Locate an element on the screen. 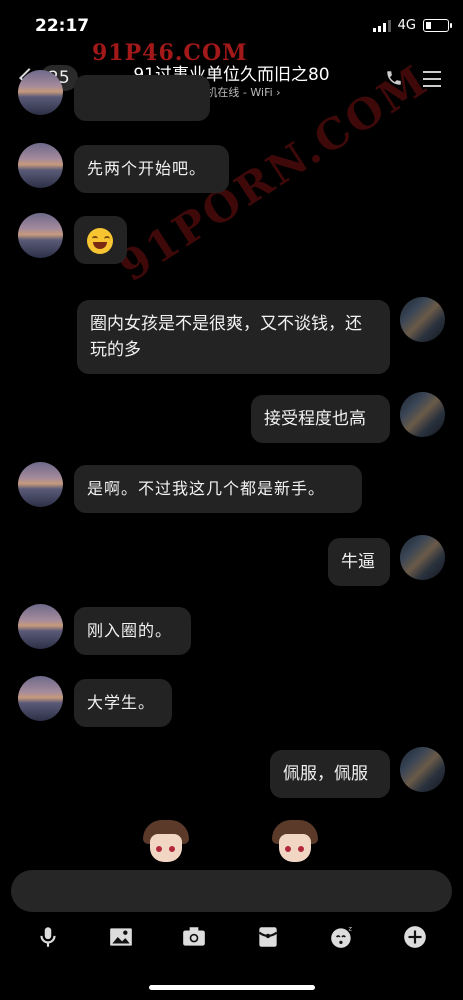 The image size is (463, 1000). message-bubble: 佩服，佩服 is located at coordinates (330, 774).